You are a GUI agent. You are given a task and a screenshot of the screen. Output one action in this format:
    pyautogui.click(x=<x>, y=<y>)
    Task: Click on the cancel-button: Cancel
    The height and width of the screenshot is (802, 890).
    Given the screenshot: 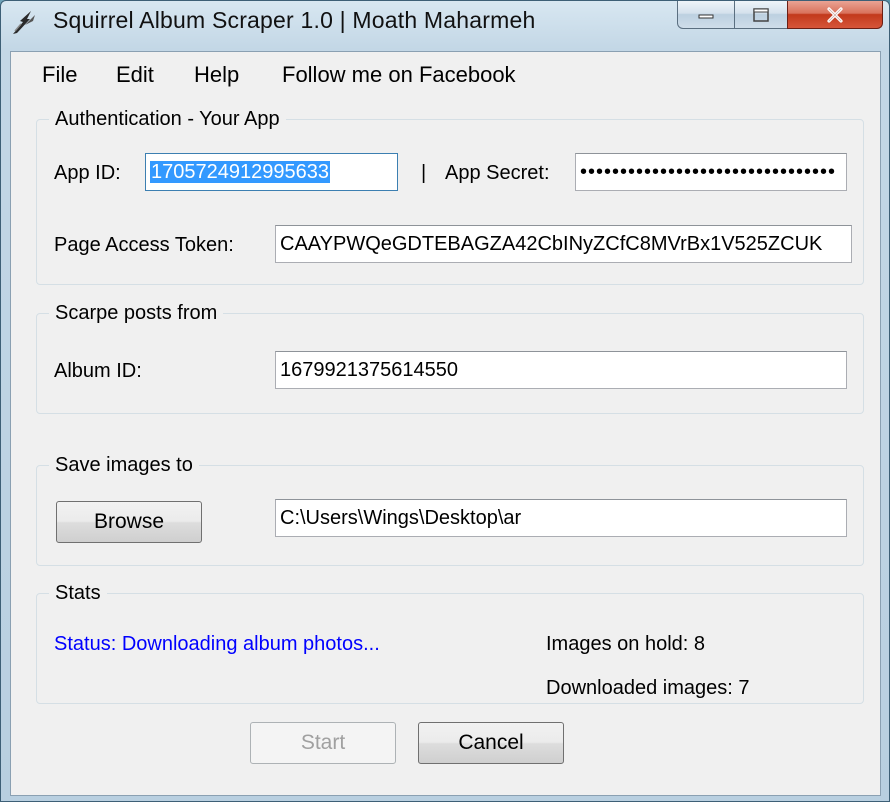 What is the action you would take?
    pyautogui.click(x=491, y=743)
    